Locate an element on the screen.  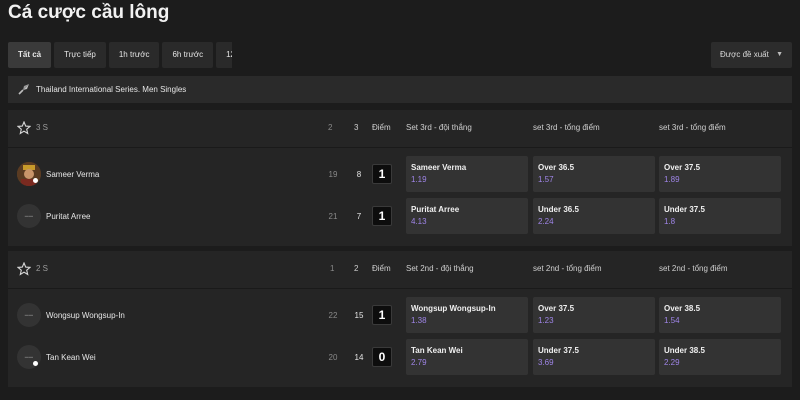
player-photo-icon is located at coordinates (29, 174).